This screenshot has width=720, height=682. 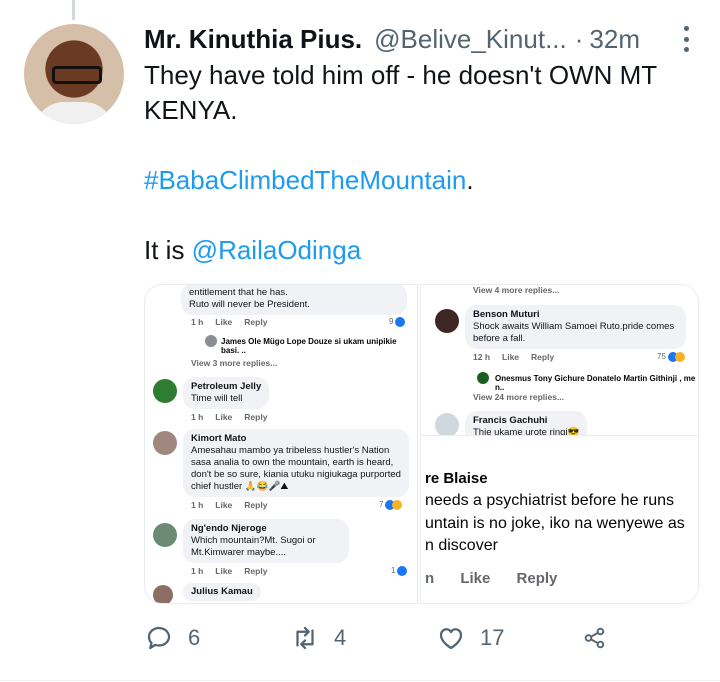 What do you see at coordinates (249, 304) in the screenshot?
I see `top-comment-line2: Ruto will never be President.` at bounding box center [249, 304].